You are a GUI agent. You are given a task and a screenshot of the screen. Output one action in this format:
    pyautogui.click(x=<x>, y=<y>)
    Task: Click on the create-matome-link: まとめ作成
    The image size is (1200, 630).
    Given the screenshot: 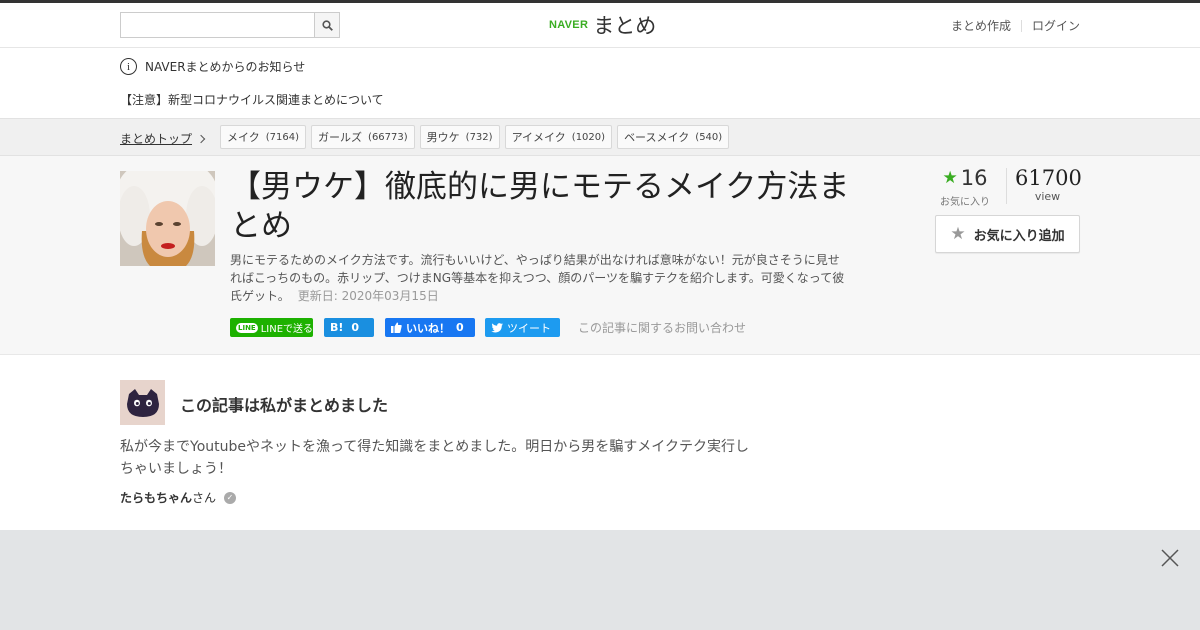 What is the action you would take?
    pyautogui.click(x=981, y=25)
    